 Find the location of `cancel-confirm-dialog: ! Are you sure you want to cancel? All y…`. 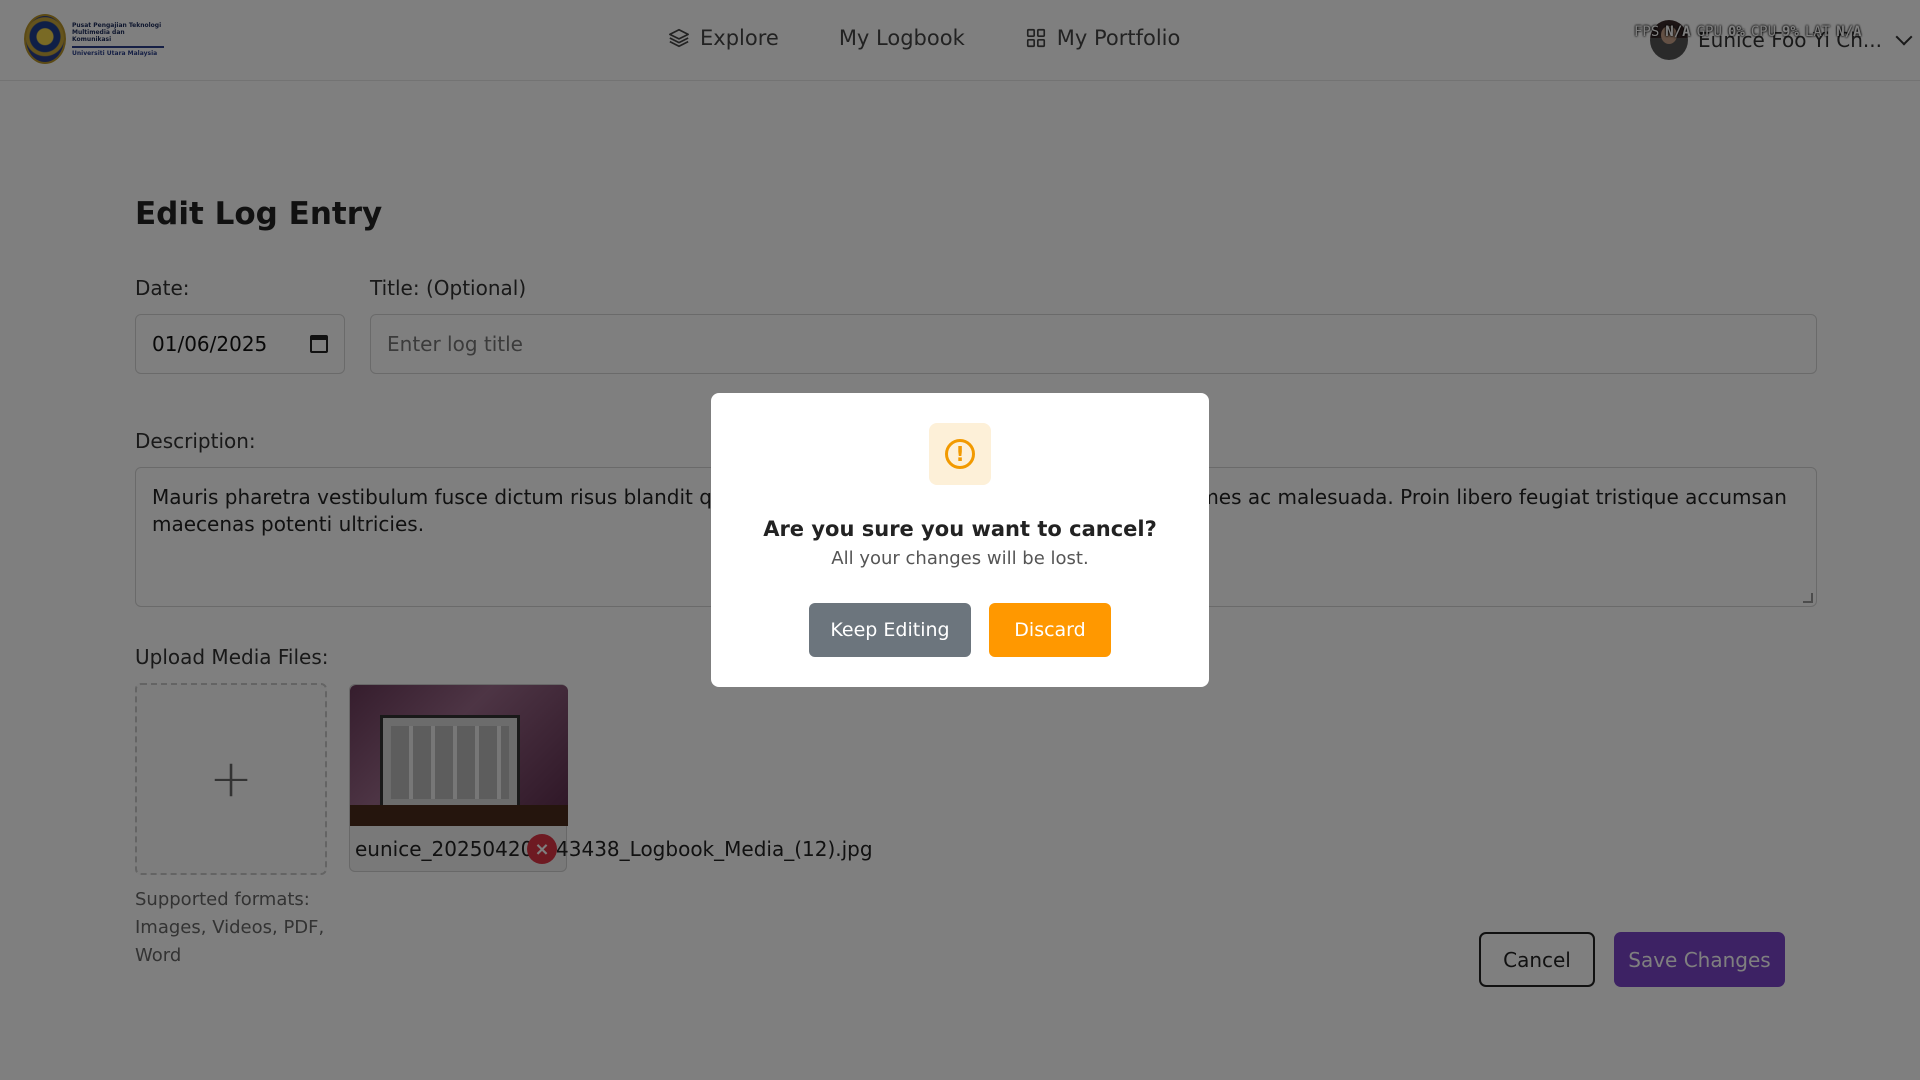

cancel-confirm-dialog: ! Are you sure you want to cancel? All y… is located at coordinates (960, 540).